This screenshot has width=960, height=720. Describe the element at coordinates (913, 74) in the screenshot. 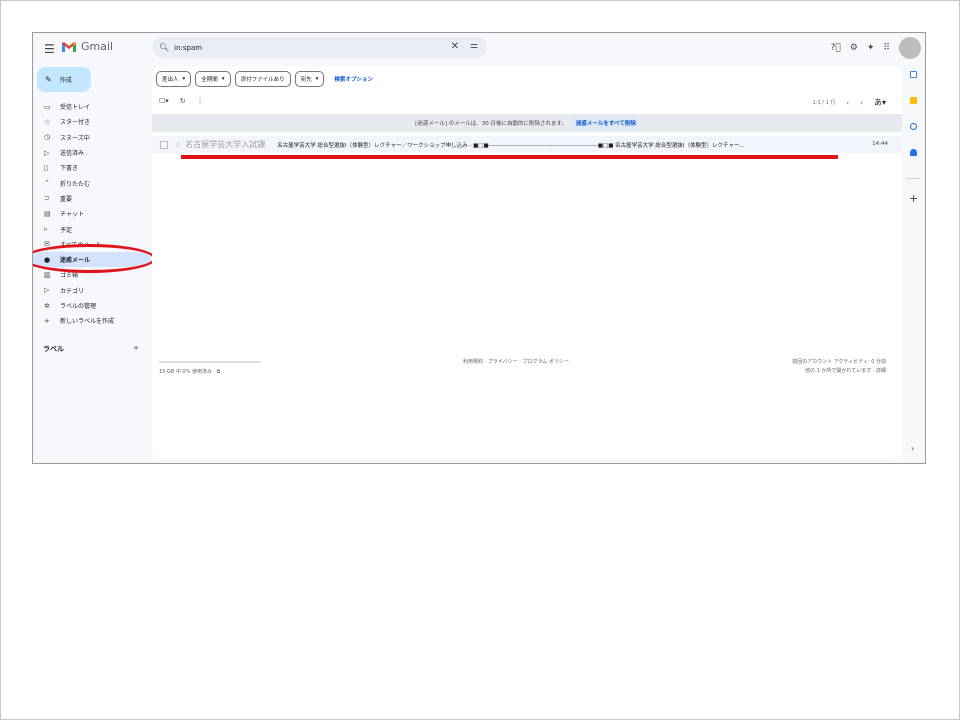

I see `calendar-icon` at that location.